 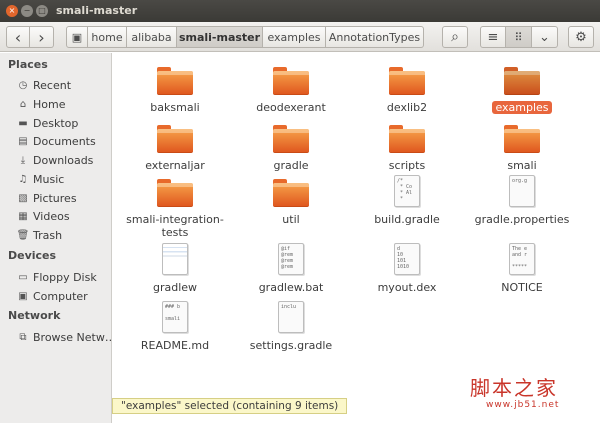 I want to click on file-name: README.md, so click(x=175, y=345).